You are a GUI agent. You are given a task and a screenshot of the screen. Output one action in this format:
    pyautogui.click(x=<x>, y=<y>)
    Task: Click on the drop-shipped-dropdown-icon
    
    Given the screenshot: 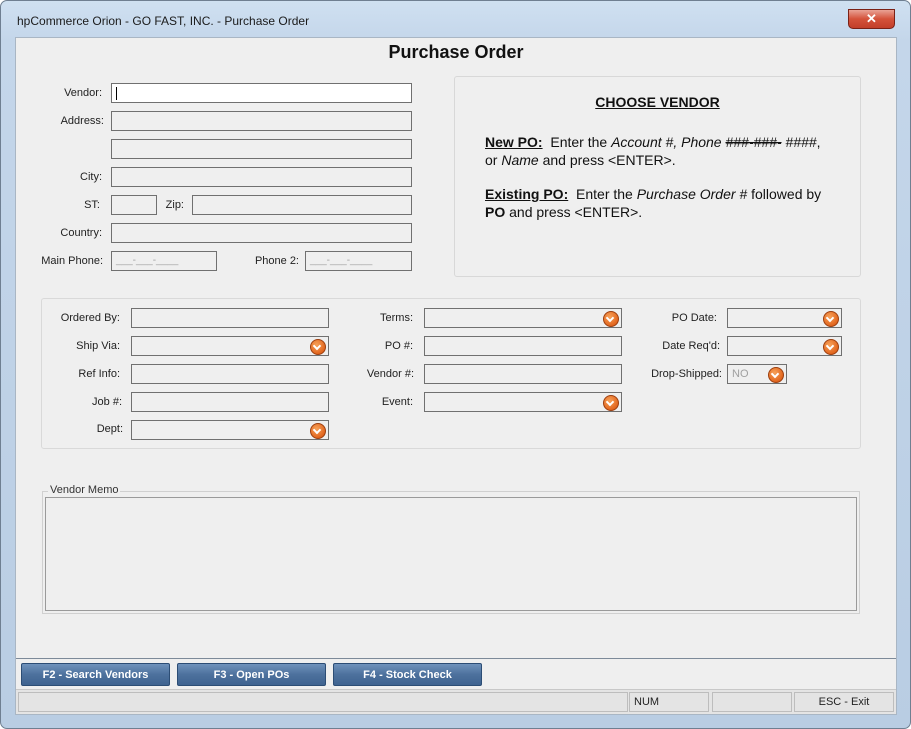 What is the action you would take?
    pyautogui.click(x=776, y=375)
    